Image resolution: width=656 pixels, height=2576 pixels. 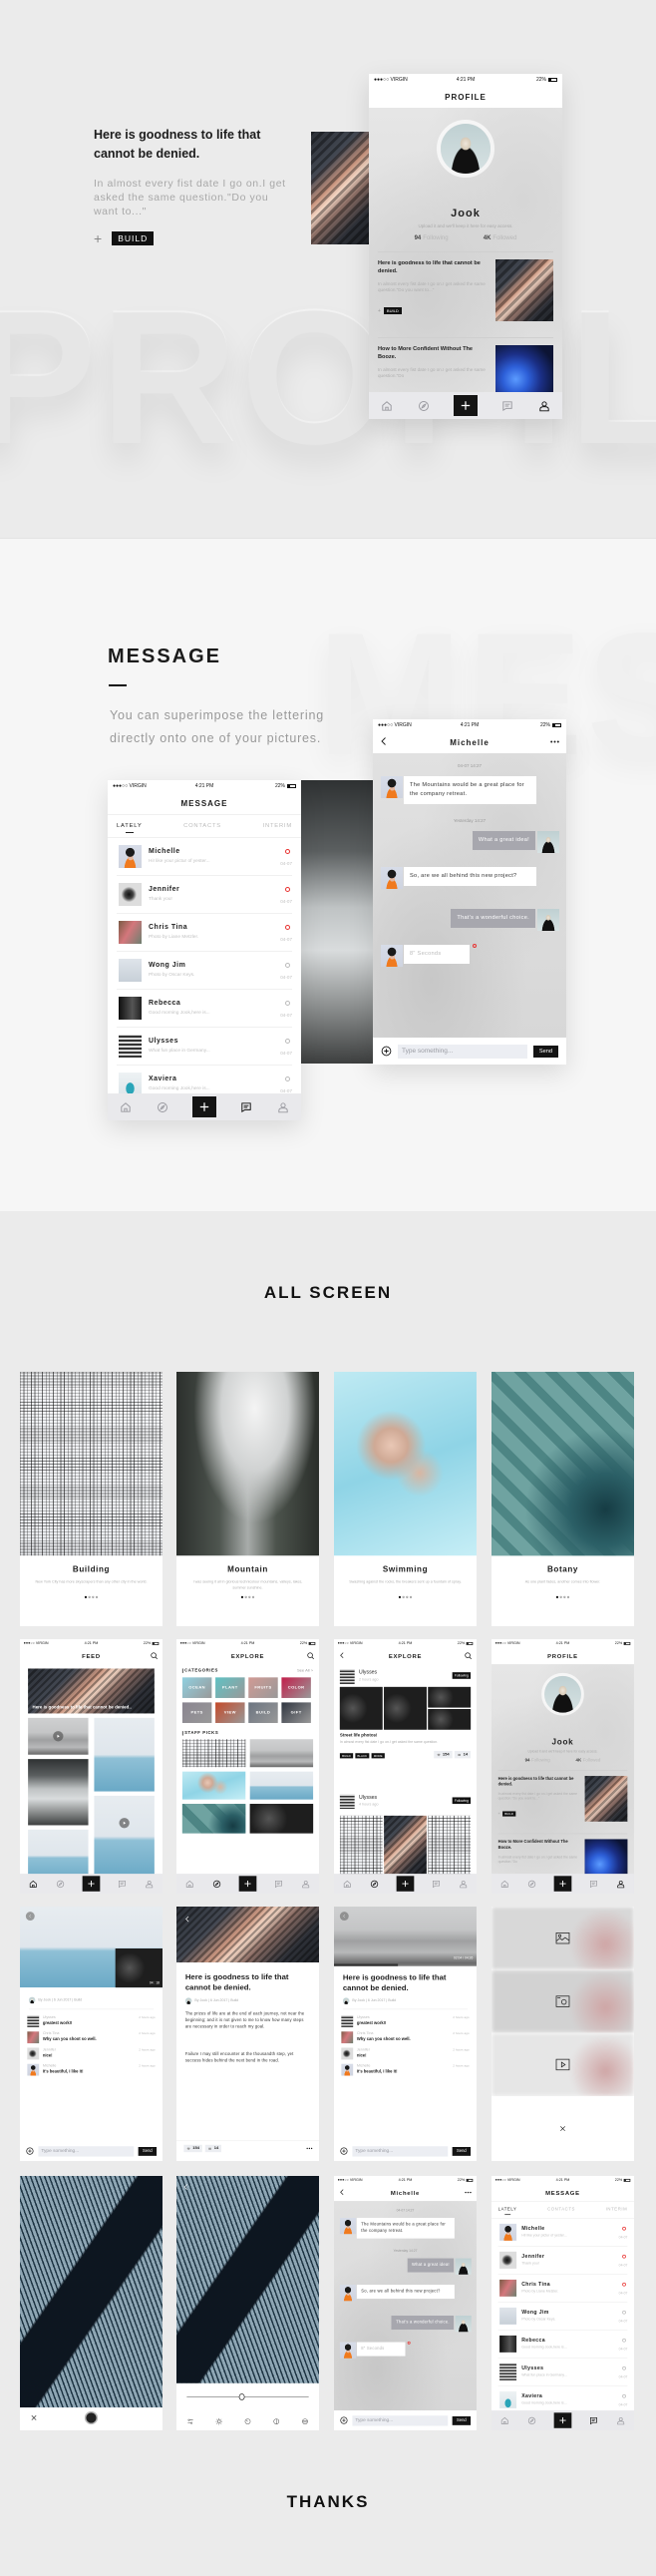 What do you see at coordinates (562, 1938) in the screenshot?
I see `image-icon` at bounding box center [562, 1938].